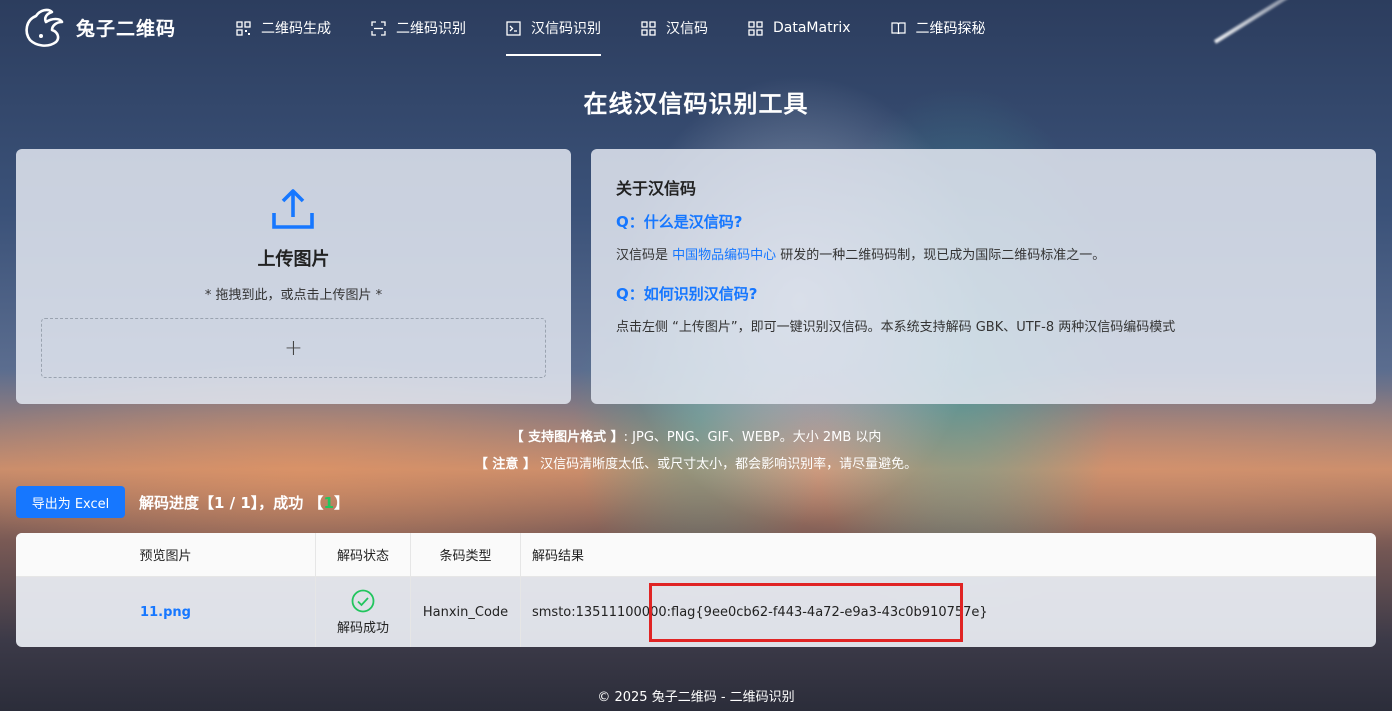 The image size is (1392, 711). What do you see at coordinates (378, 28) in the screenshot?
I see `scan-icon` at bounding box center [378, 28].